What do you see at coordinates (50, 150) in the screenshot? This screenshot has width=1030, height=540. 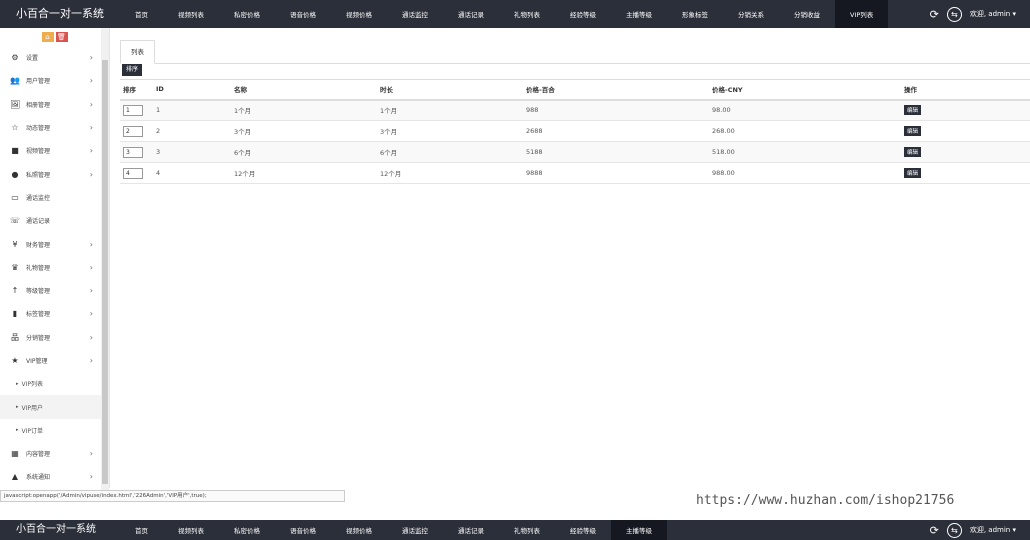 I see `sidebar-item: ■ 视频管理 ›` at bounding box center [50, 150].